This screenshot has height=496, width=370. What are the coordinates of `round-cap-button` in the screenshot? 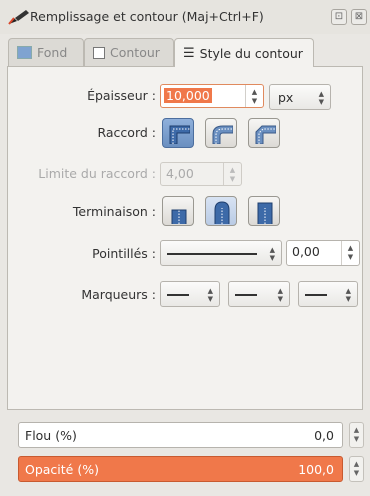 It's located at (221, 211).